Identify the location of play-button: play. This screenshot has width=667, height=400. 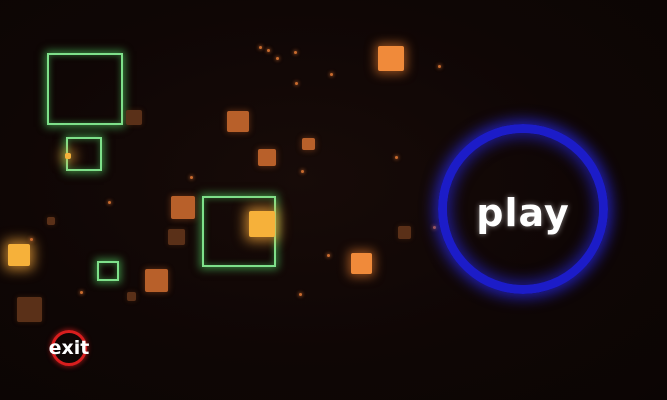
(523, 209).